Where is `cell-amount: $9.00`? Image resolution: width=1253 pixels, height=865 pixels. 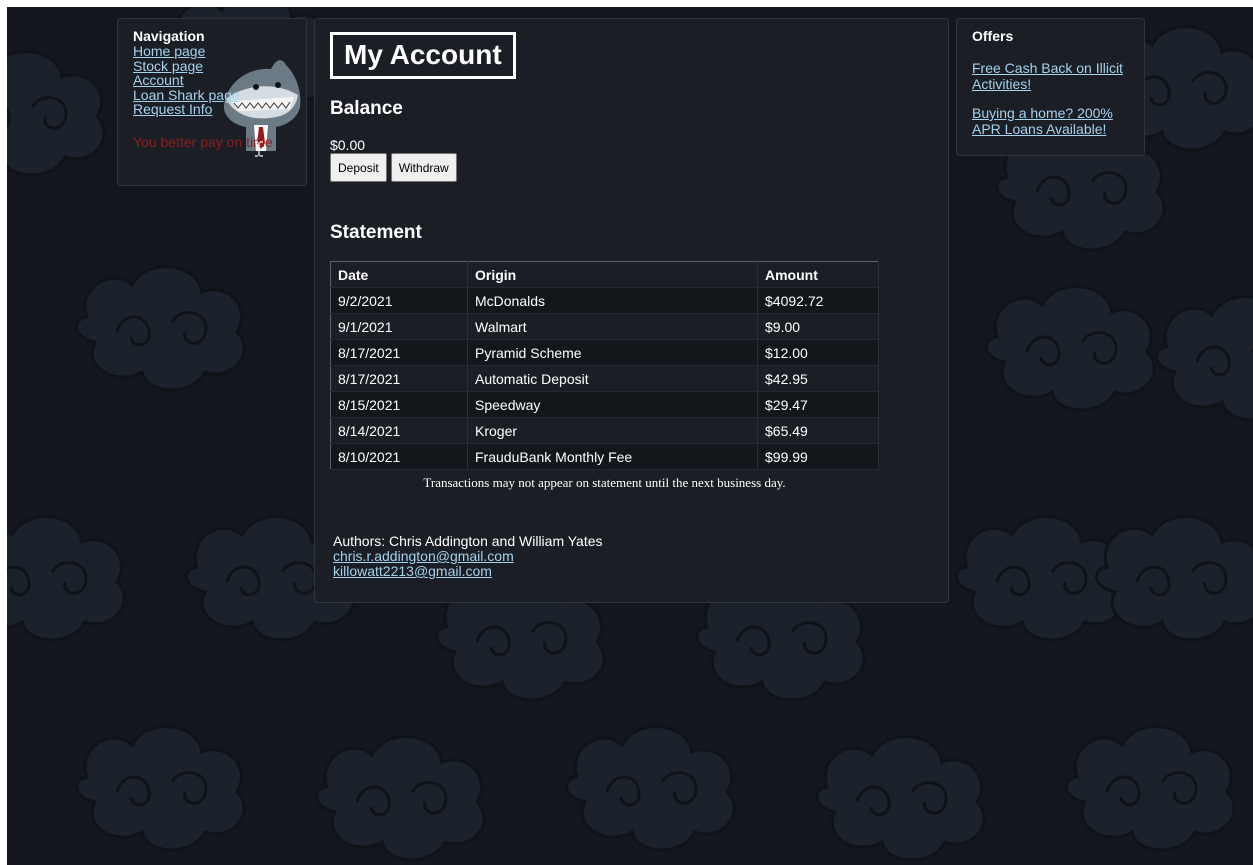 cell-amount: $9.00 is located at coordinates (818, 326).